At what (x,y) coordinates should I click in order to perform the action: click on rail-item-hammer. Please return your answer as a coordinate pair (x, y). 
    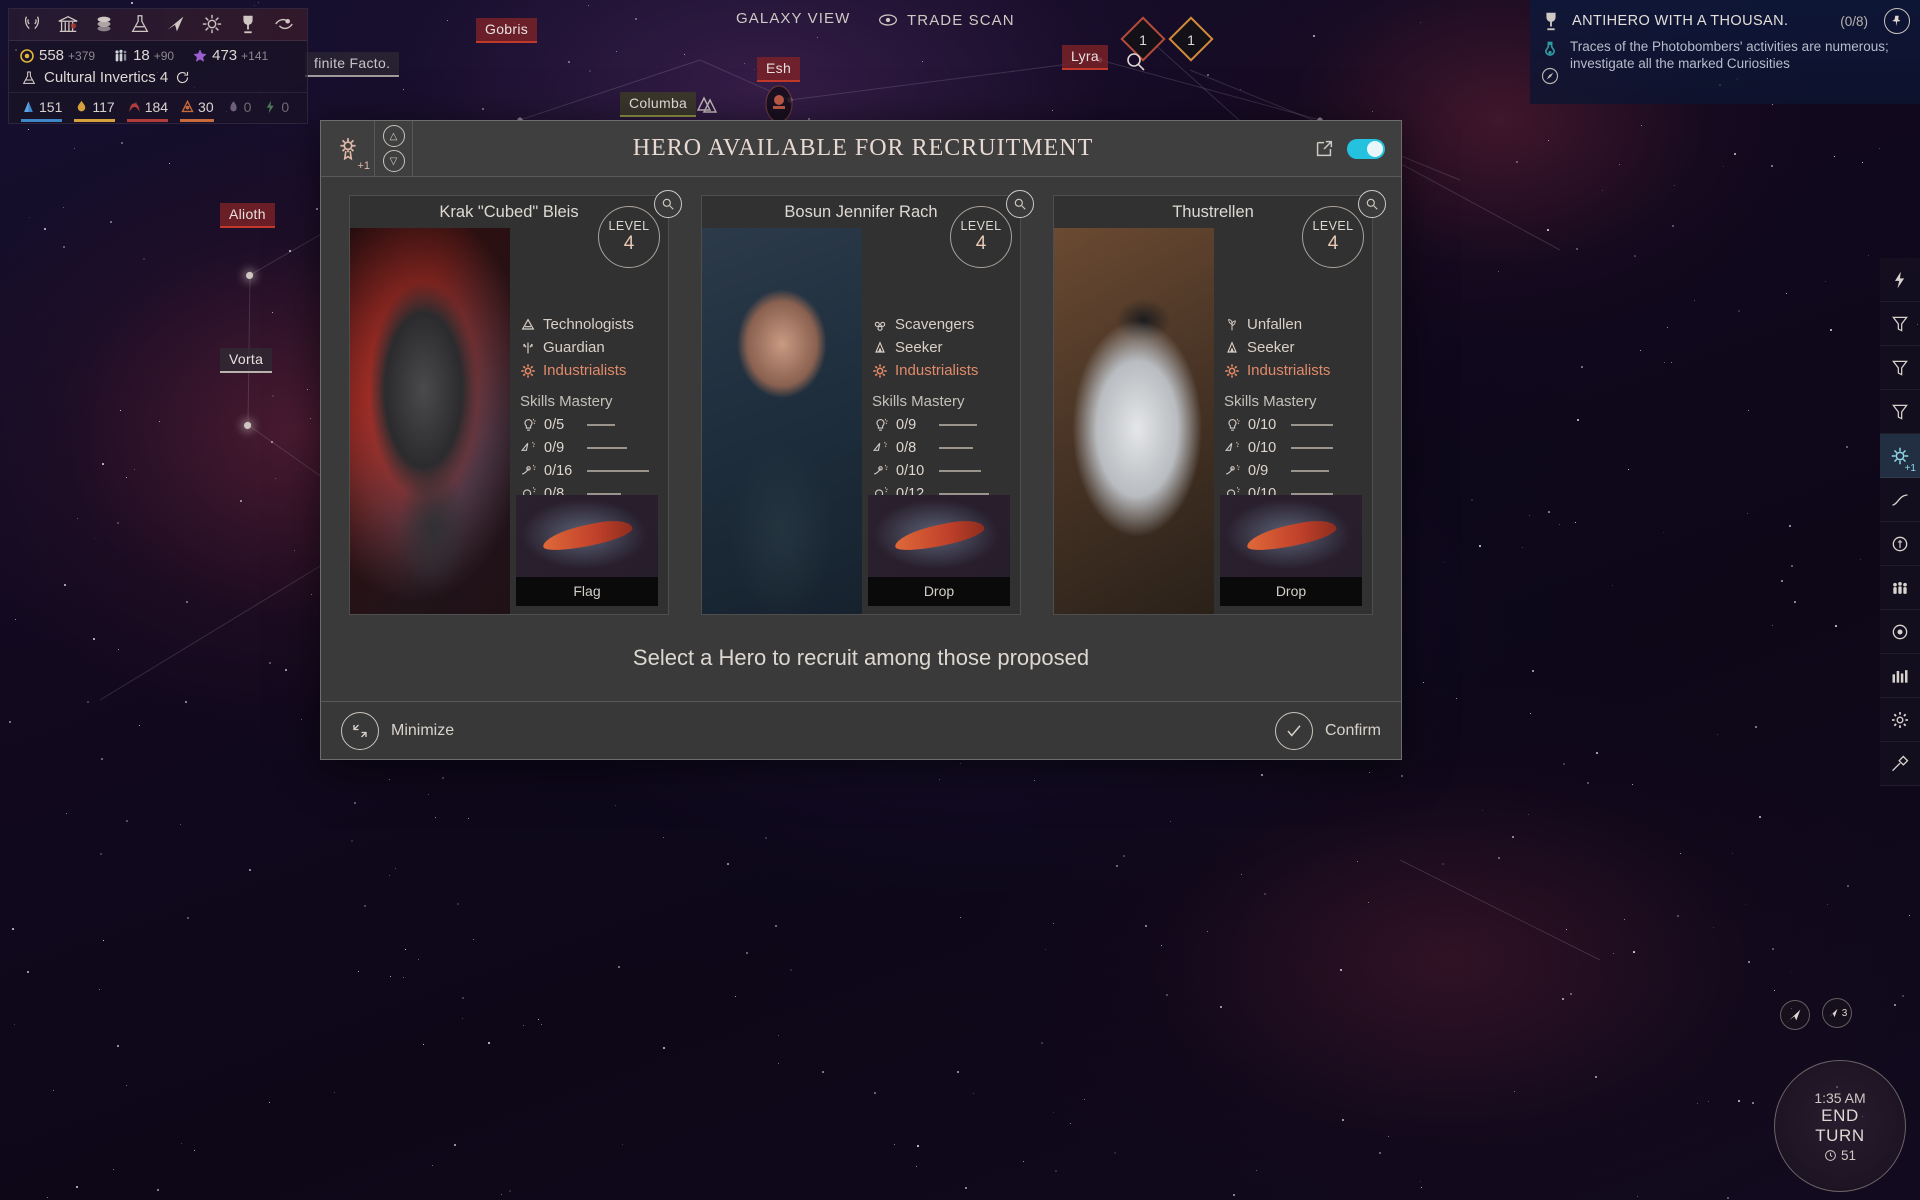
    Looking at the image, I should click on (1900, 764).